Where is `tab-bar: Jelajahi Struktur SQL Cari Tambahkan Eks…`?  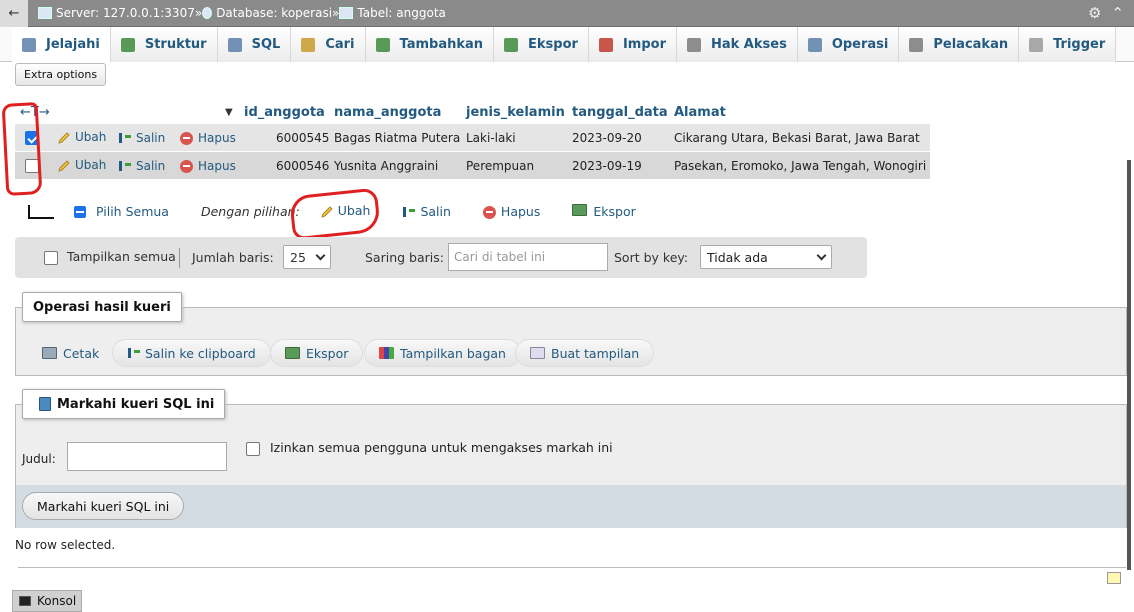
tab-bar: Jelajahi Struktur SQL Cari Tambahkan Eks… is located at coordinates (567, 44).